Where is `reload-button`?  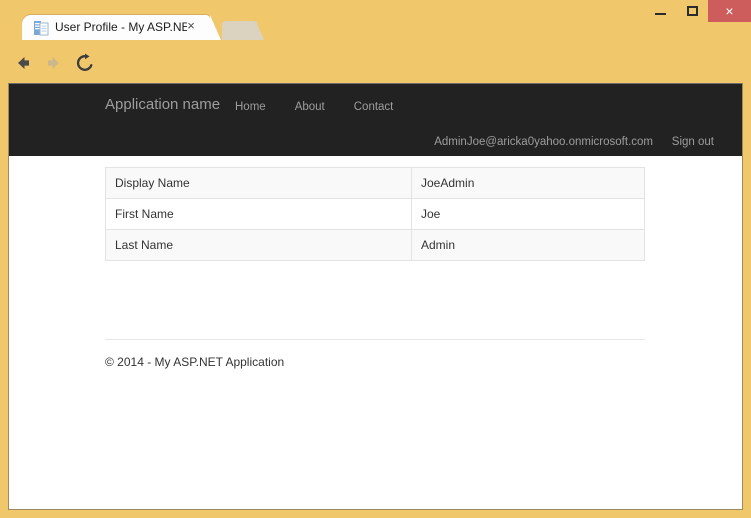 reload-button is located at coordinates (84, 62).